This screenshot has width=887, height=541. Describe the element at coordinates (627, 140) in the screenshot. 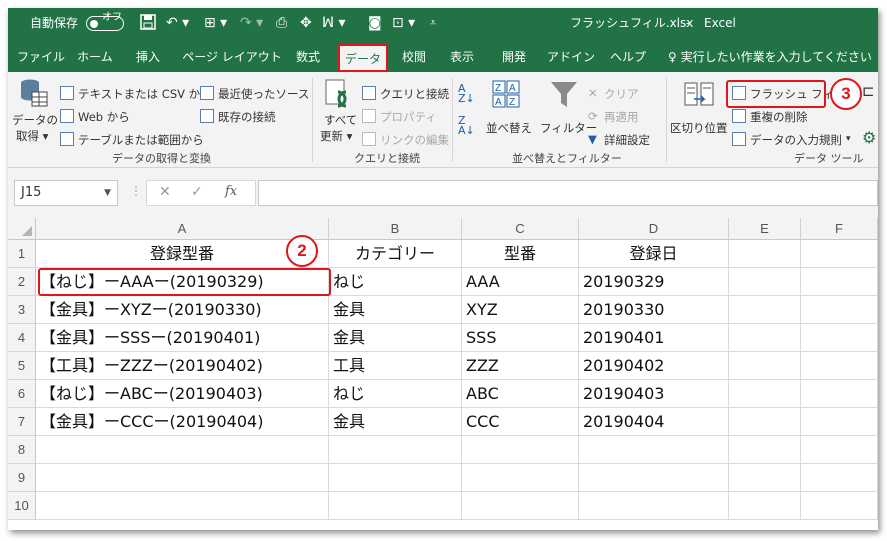

I see `advanced-filter: 詳細設定` at that location.